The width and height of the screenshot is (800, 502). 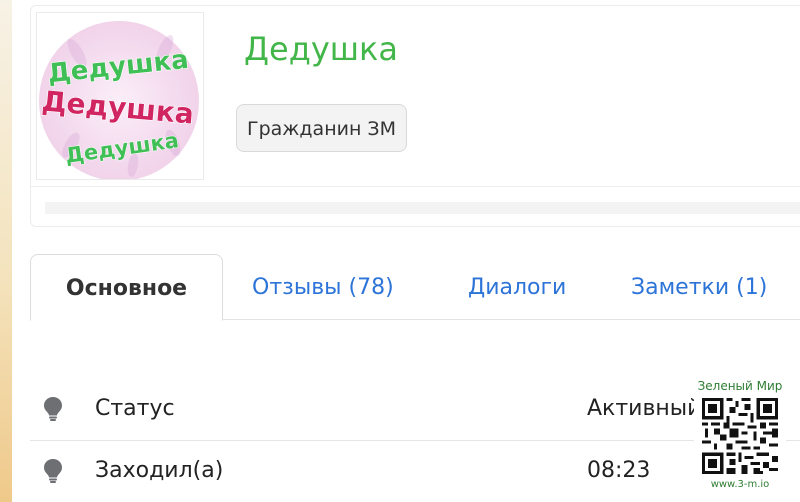 I want to click on tab-main: Основное, so click(x=126, y=287).